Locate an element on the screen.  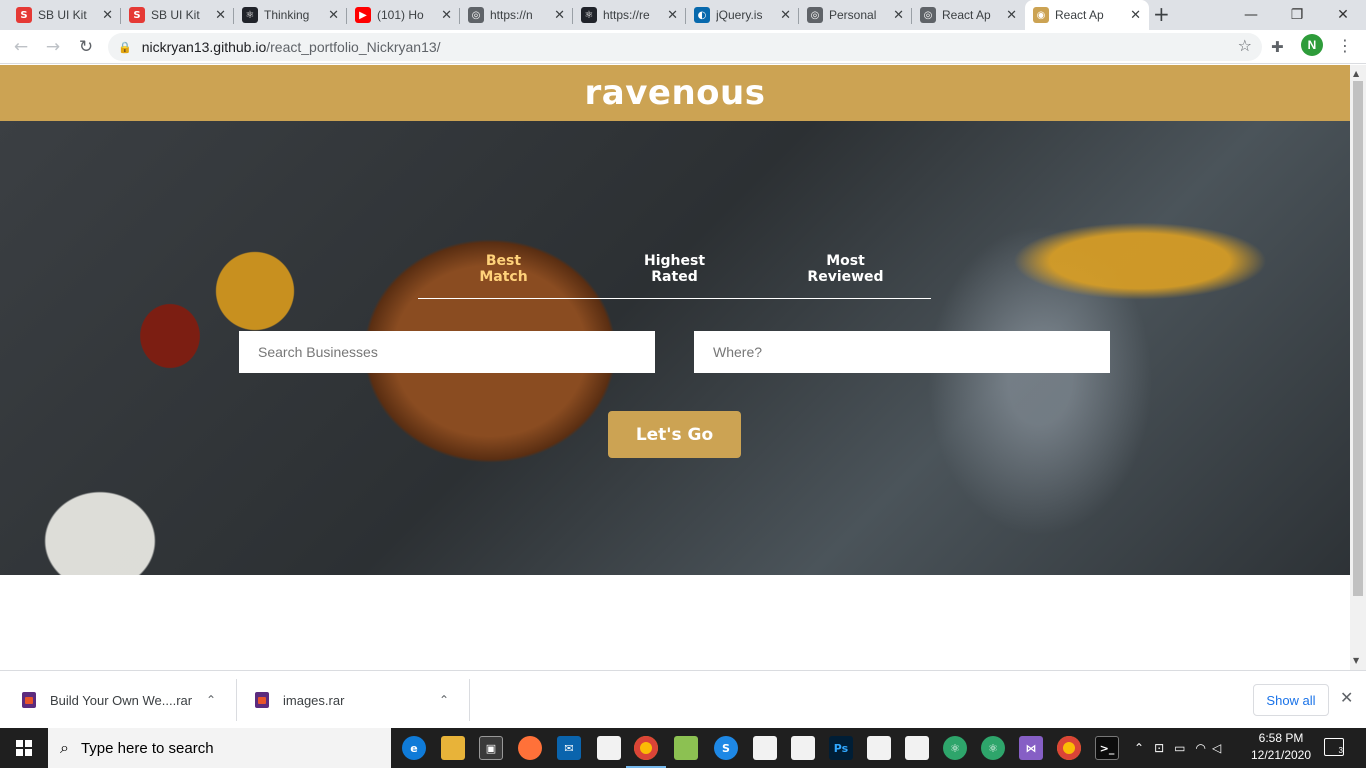
skype-icon: S is located at coordinates (726, 748).